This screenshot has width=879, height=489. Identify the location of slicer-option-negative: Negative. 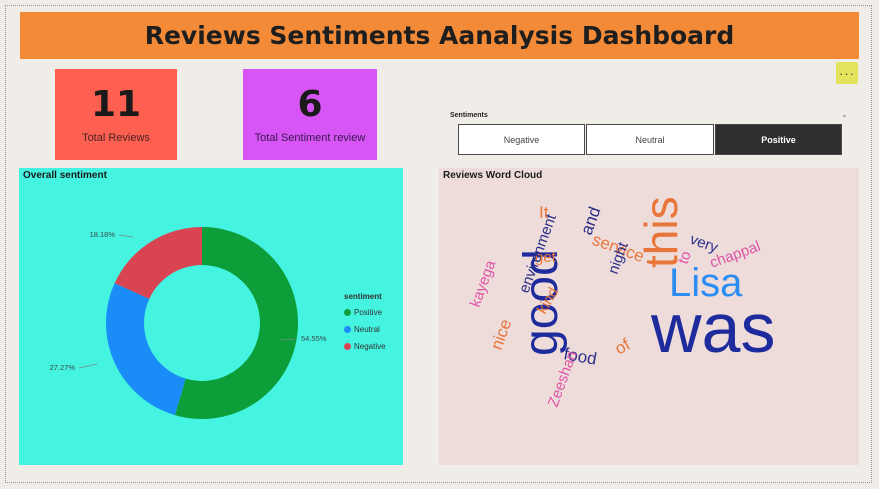
(521, 139).